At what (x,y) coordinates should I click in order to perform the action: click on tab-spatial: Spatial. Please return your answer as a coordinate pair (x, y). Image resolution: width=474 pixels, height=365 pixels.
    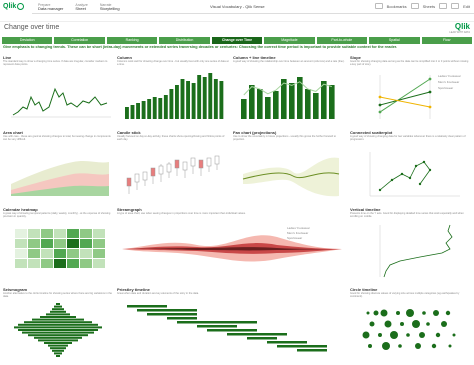
    Looking at the image, I should click on (394, 40).